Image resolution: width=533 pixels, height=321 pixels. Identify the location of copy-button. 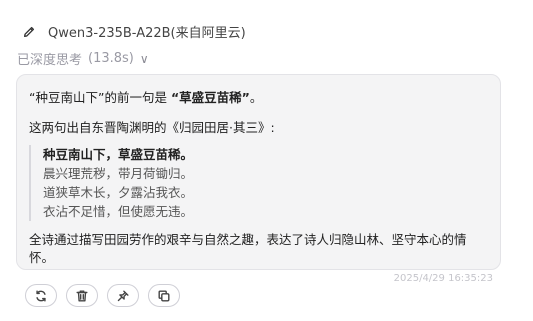
(164, 295).